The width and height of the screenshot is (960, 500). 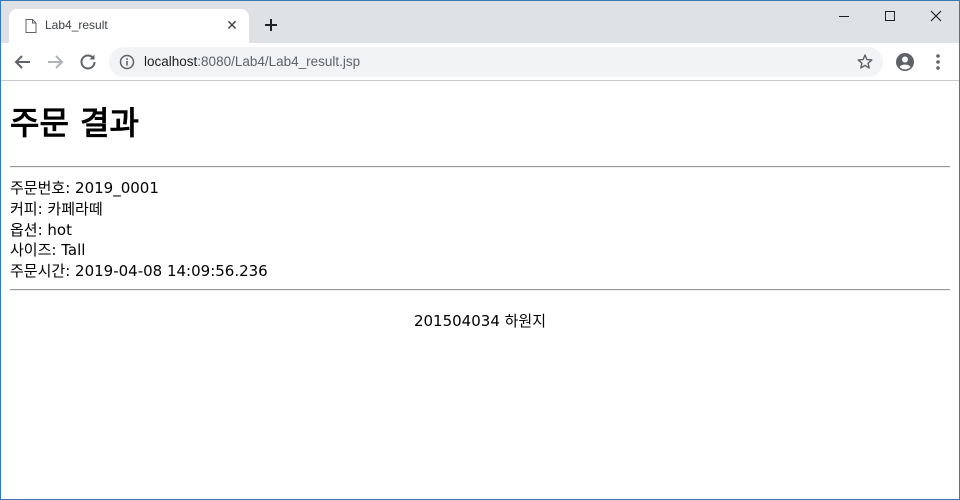 I want to click on student-info: 201504034 하원지, so click(x=480, y=321).